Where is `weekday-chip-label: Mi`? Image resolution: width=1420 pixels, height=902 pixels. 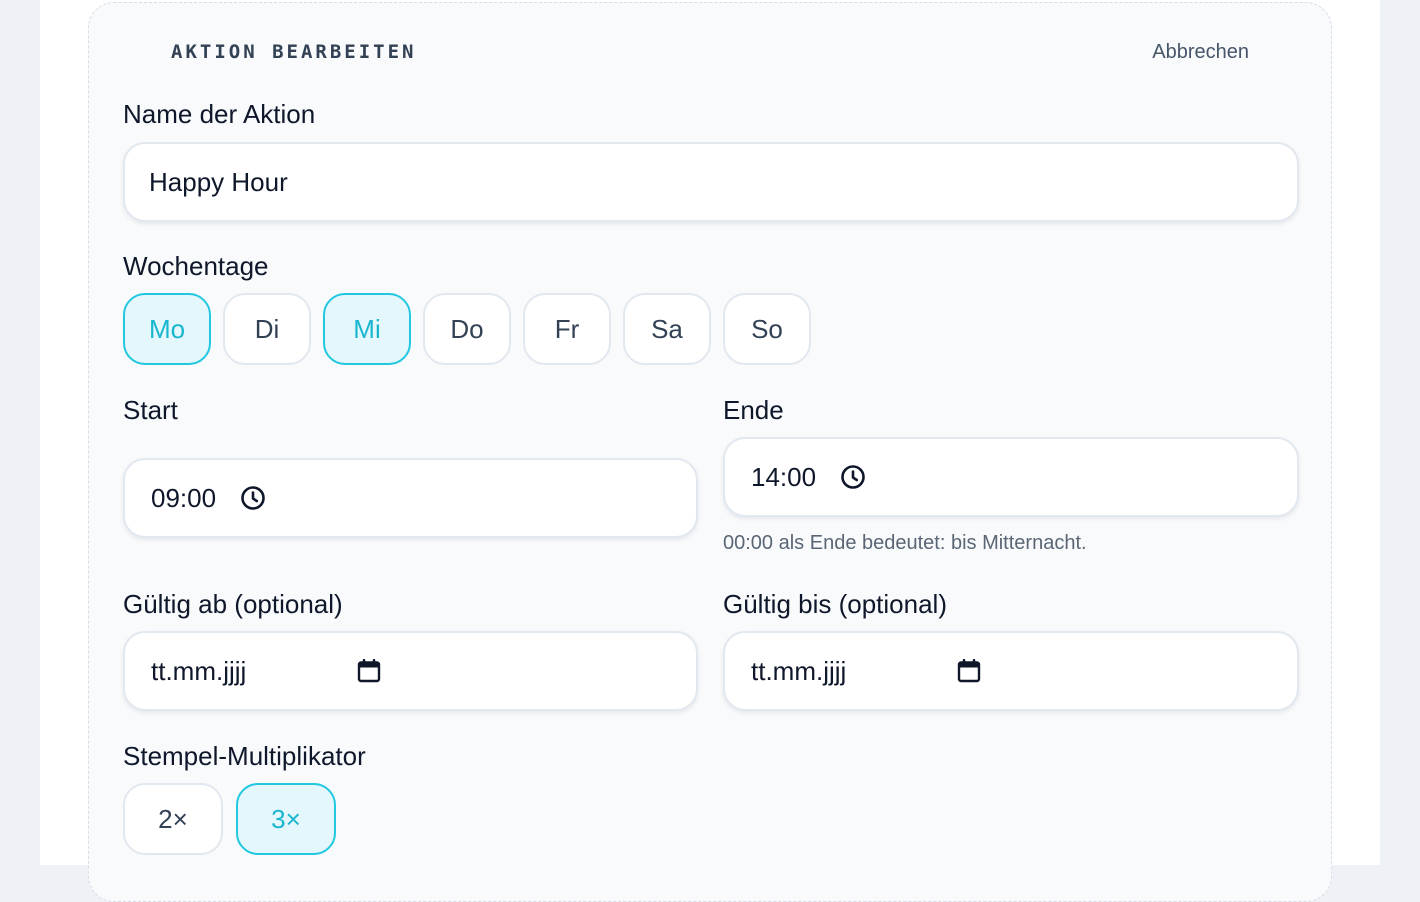
weekday-chip-label: Mi is located at coordinates (367, 328).